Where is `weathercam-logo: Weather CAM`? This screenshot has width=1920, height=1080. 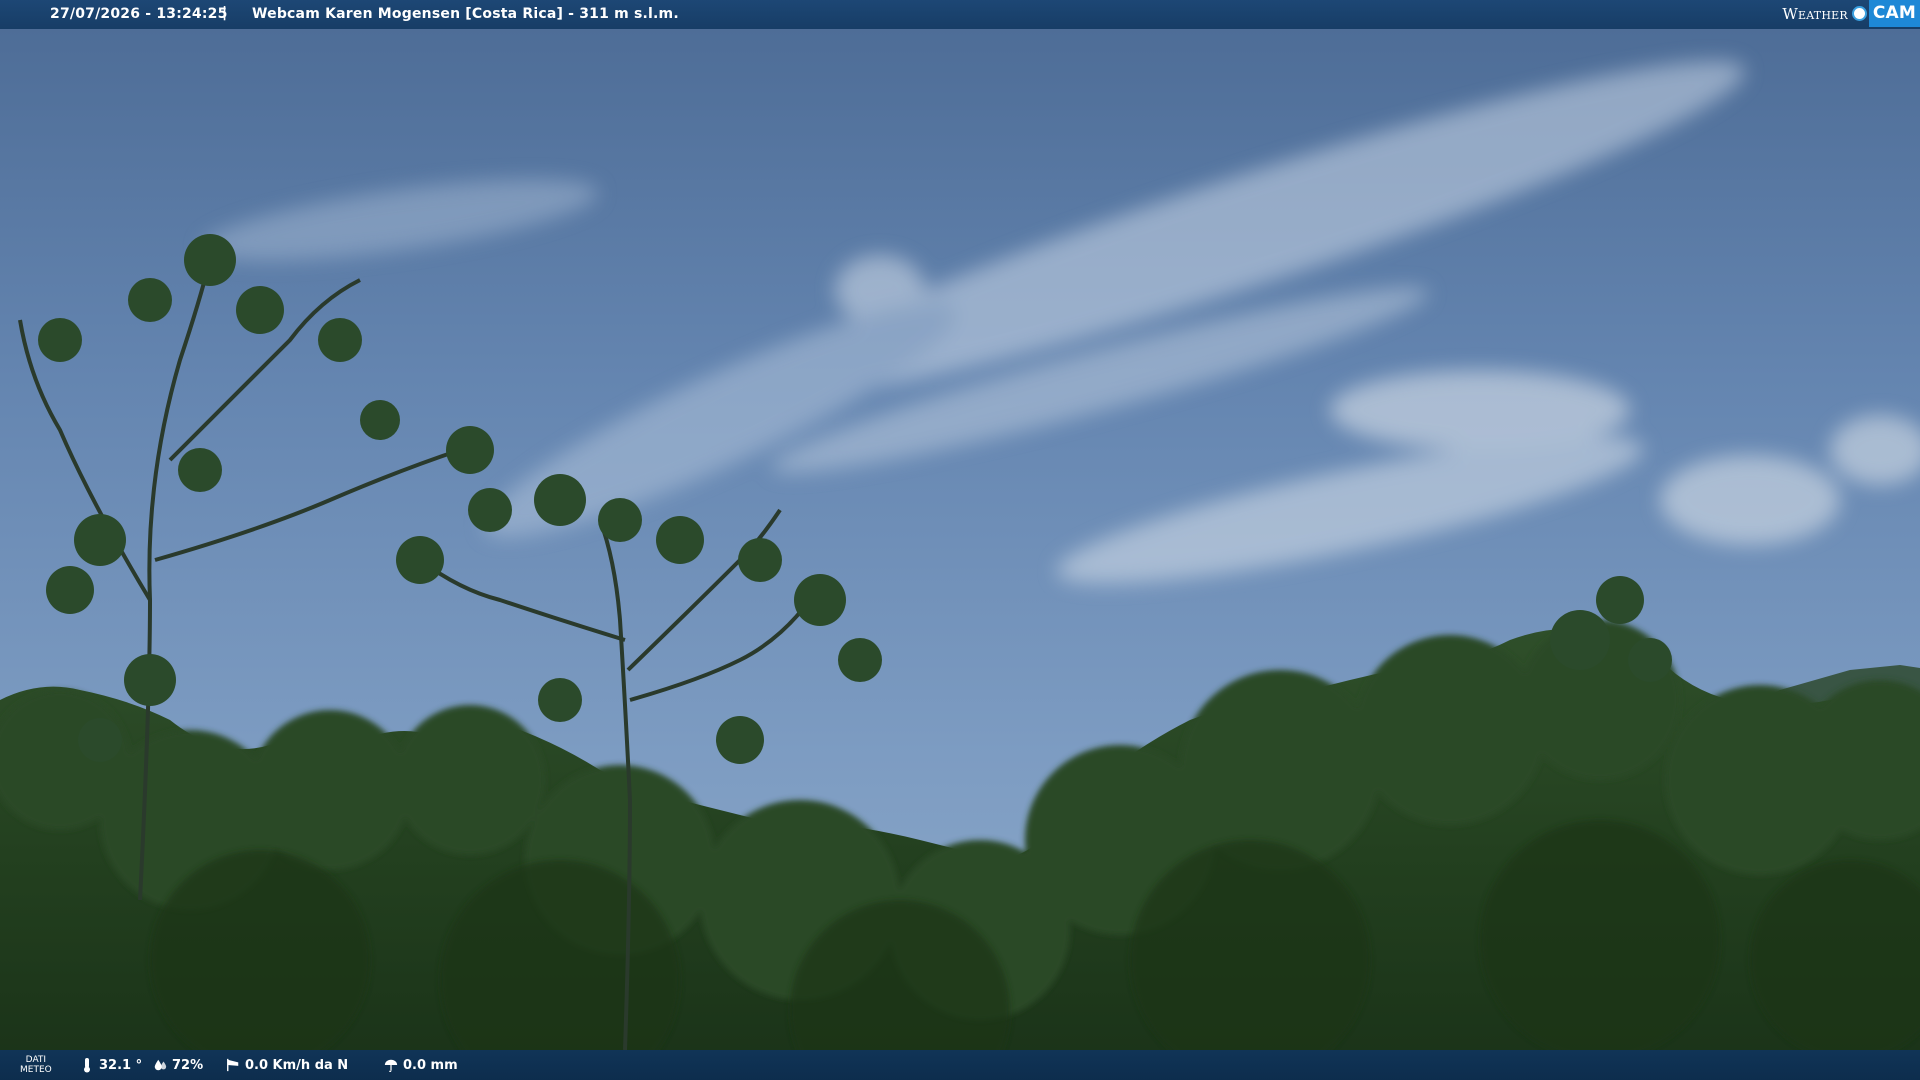 weathercam-logo: Weather CAM is located at coordinates (1851, 13).